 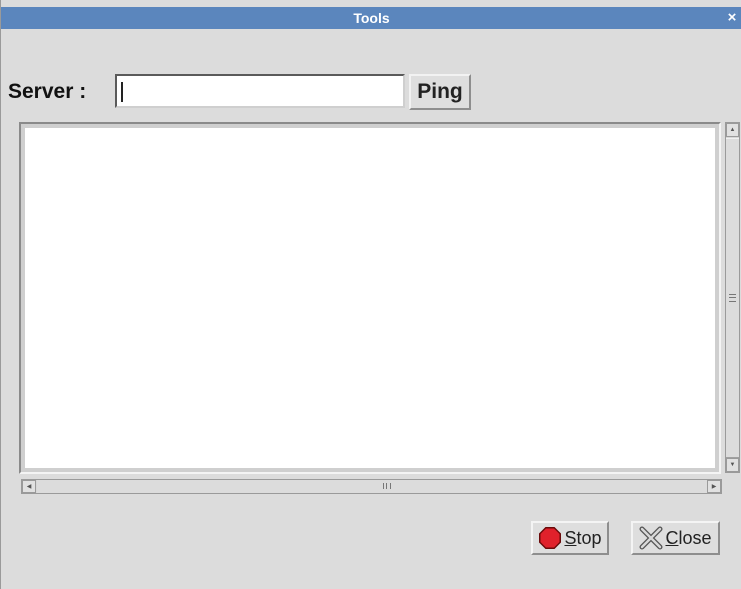 I want to click on stop-icon, so click(x=550, y=538).